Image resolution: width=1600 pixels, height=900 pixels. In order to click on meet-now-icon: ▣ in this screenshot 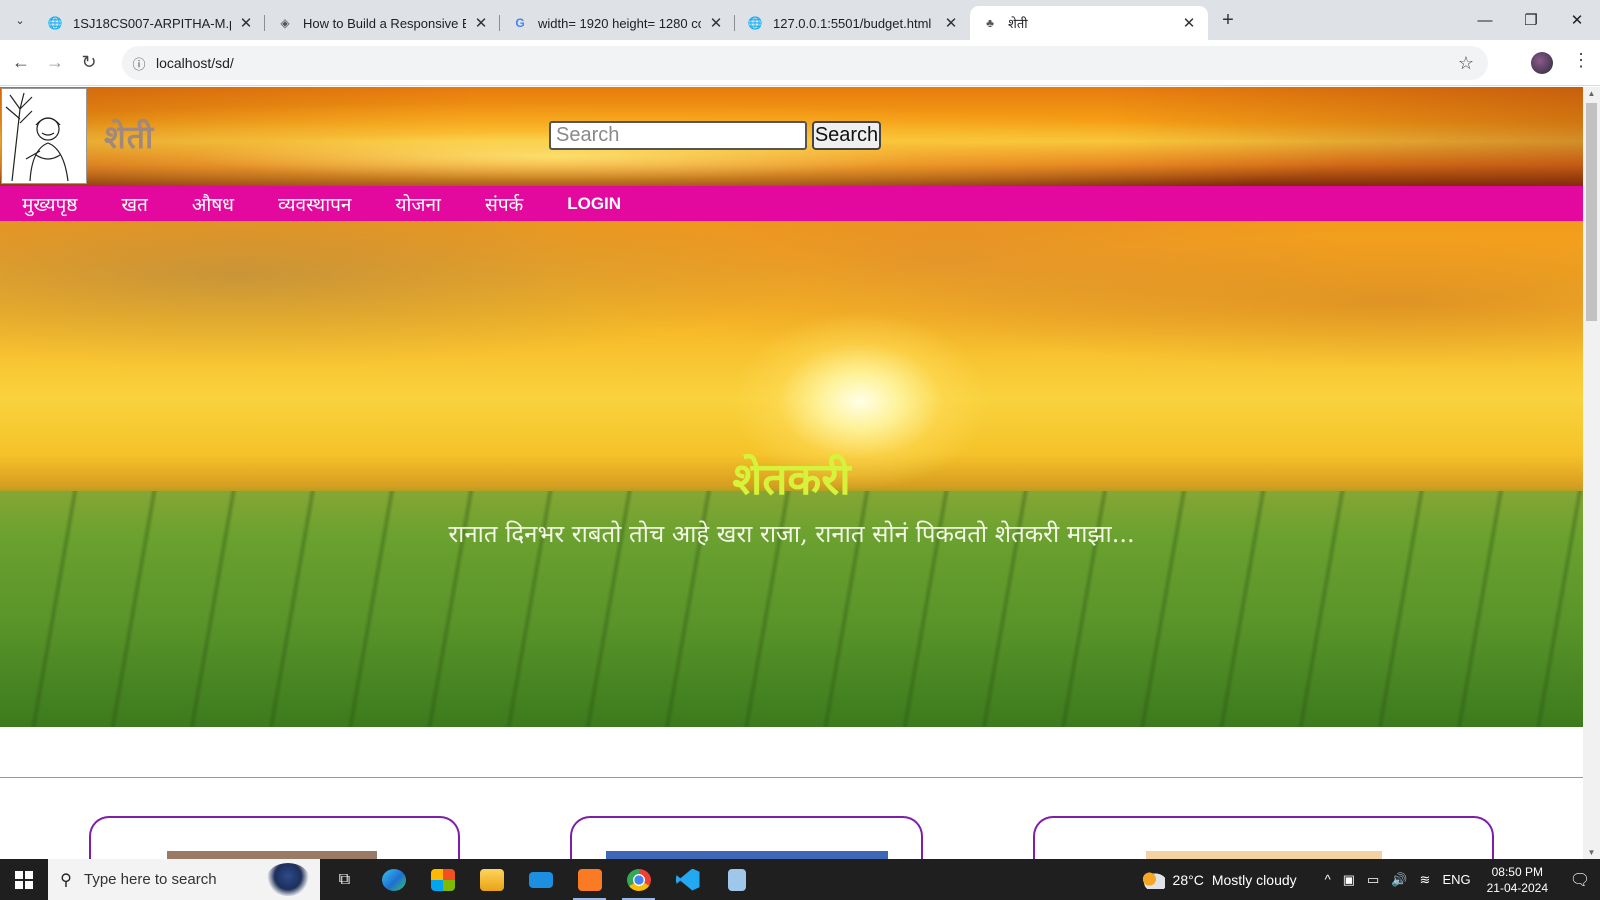, I will do `click(1349, 880)`.